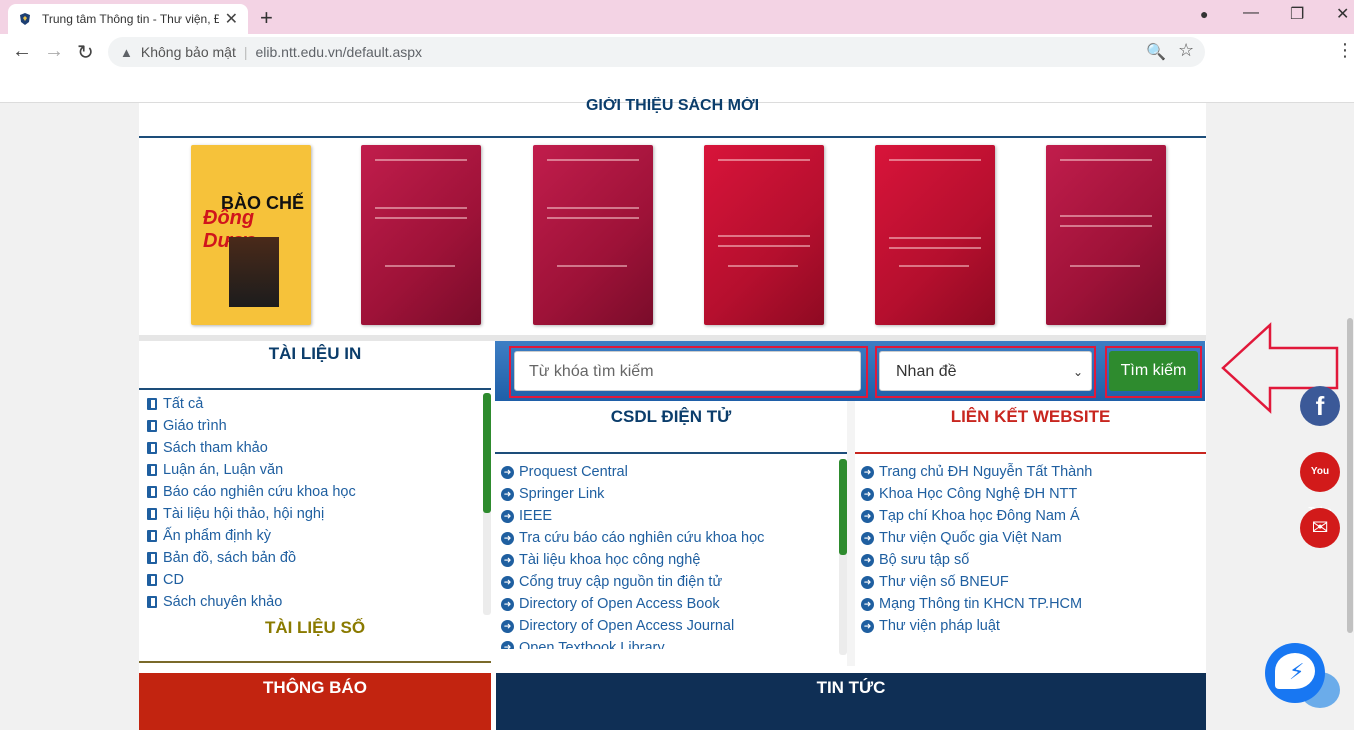 This screenshot has height=730, width=1354. What do you see at coordinates (609, 560) in the screenshot?
I see `list-item-label: Tài liệu khoa học công nghệ` at bounding box center [609, 560].